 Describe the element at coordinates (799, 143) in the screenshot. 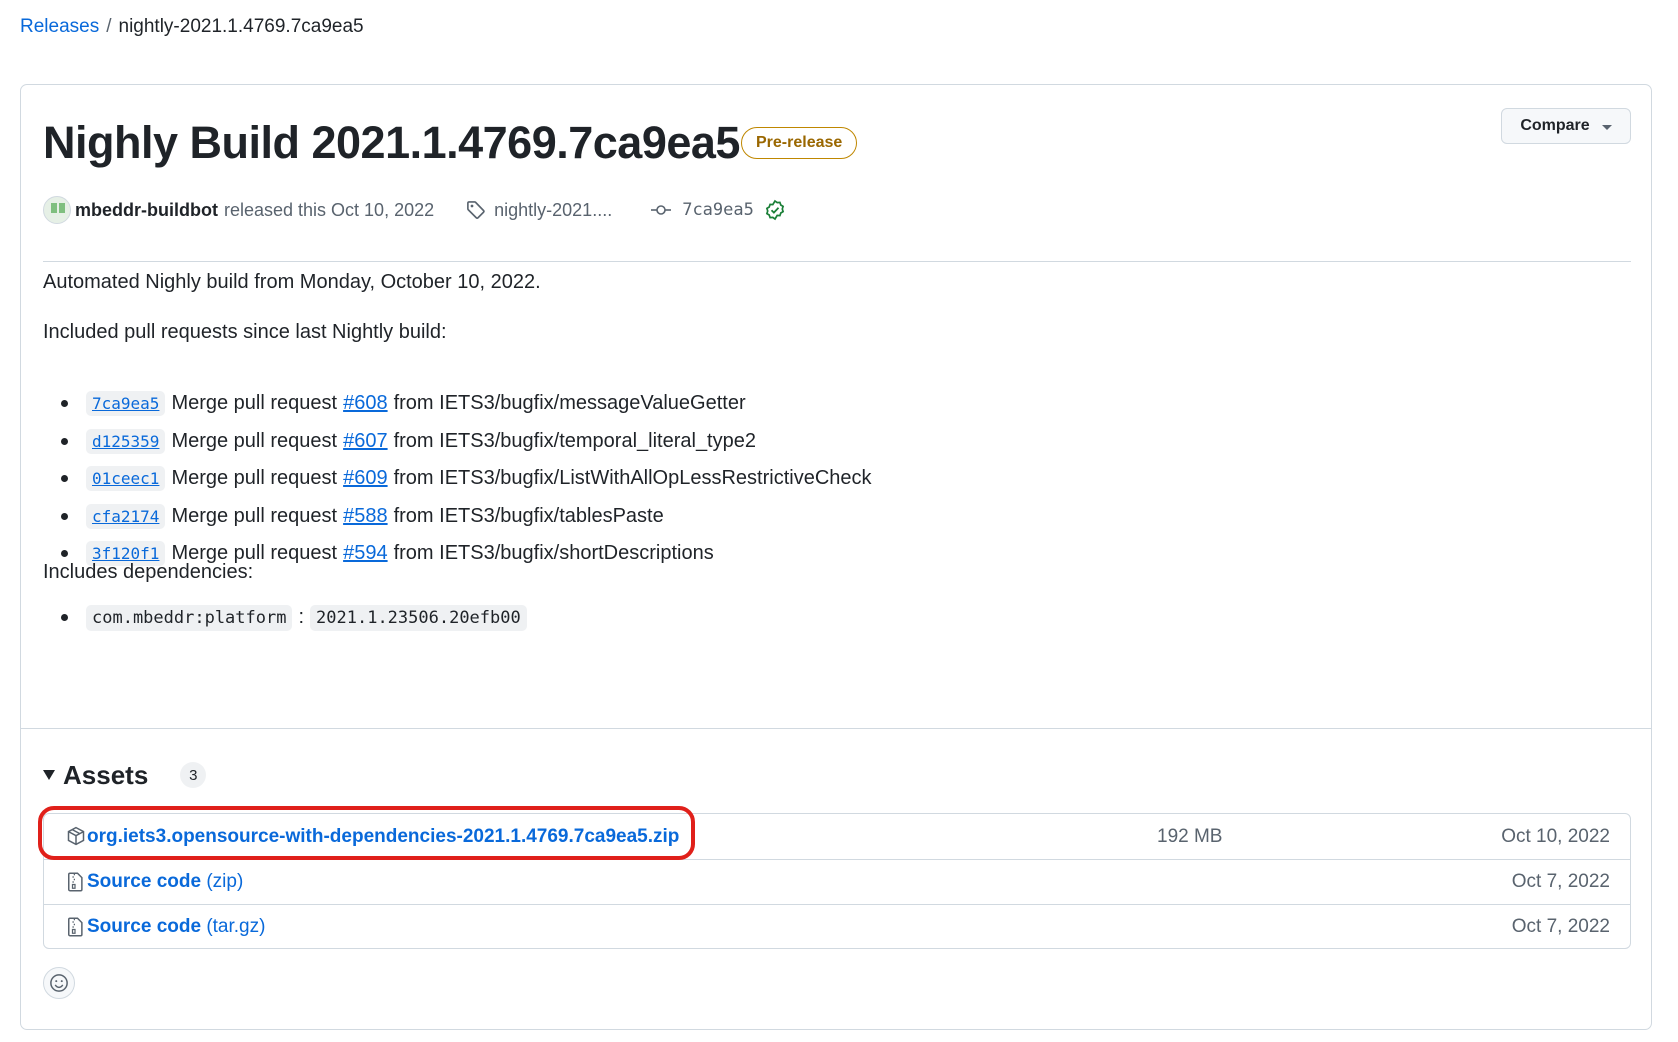

I see `prerelease-badge: Pre-release` at that location.